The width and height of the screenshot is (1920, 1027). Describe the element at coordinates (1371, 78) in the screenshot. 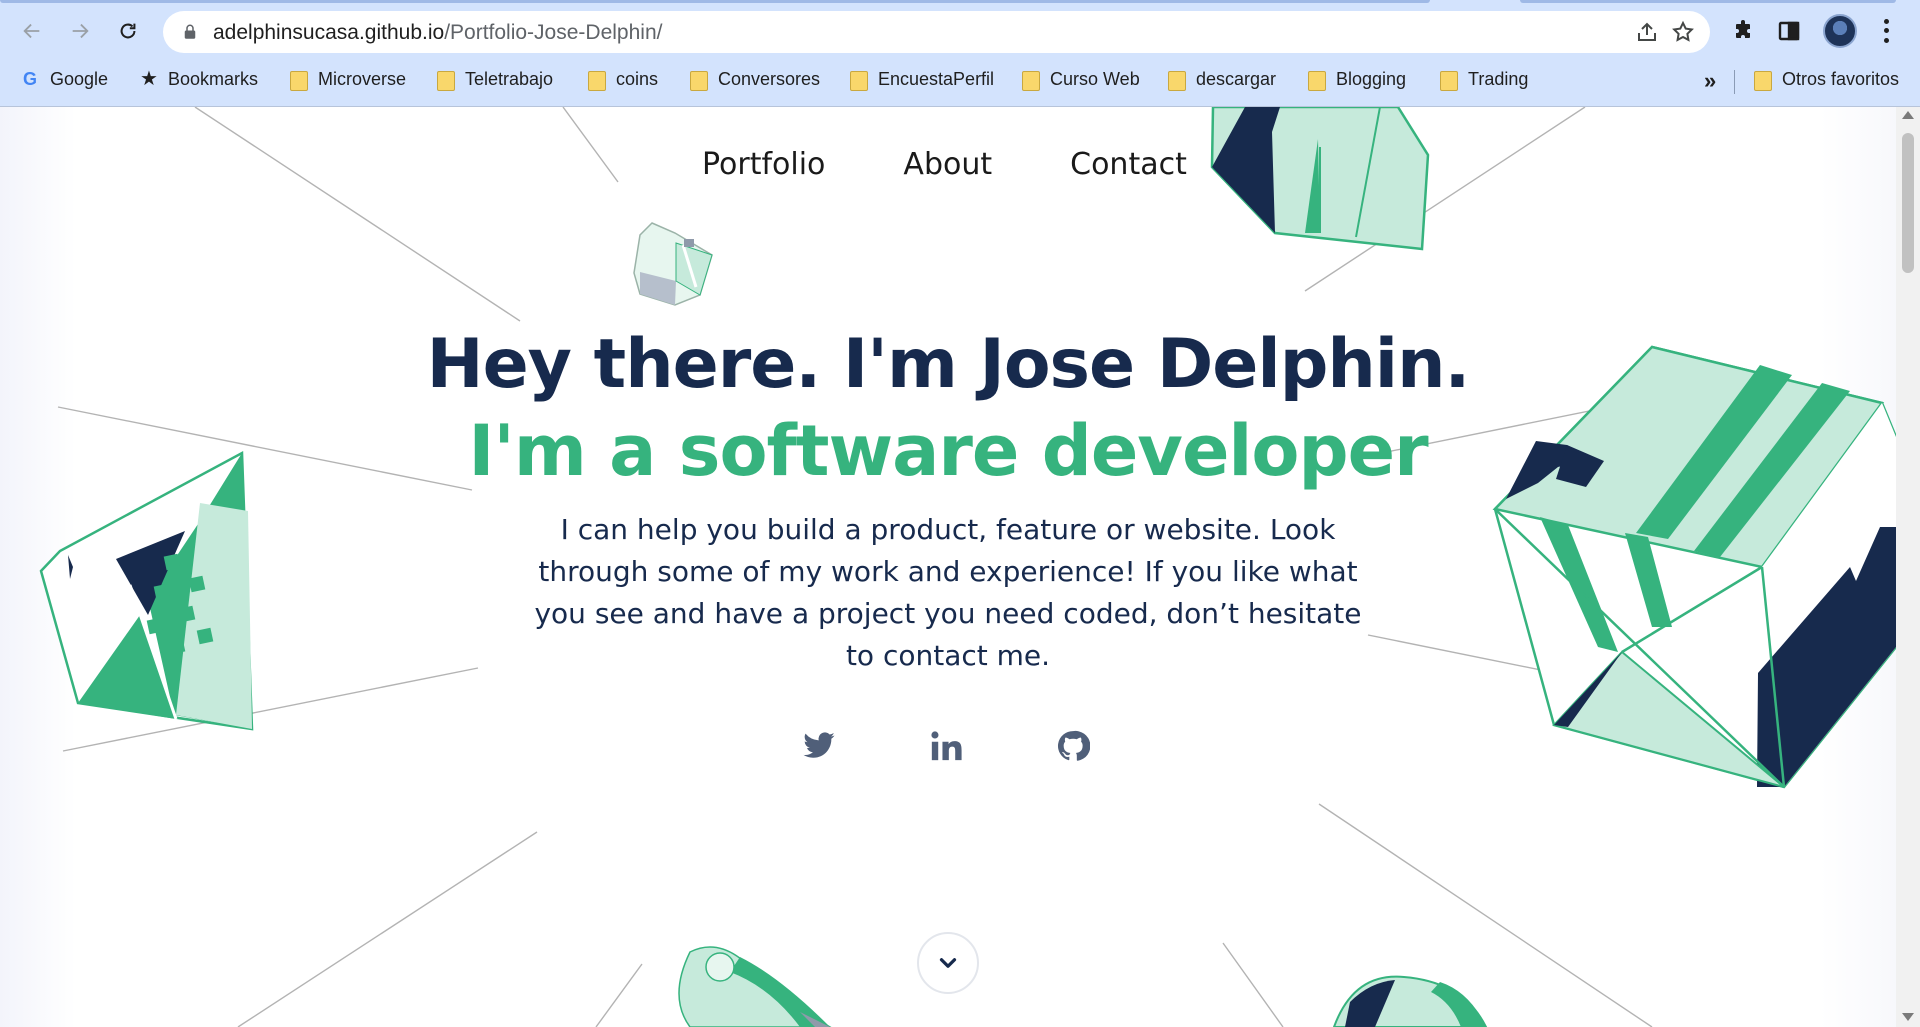

I see `bookmark-label: Blogging` at that location.